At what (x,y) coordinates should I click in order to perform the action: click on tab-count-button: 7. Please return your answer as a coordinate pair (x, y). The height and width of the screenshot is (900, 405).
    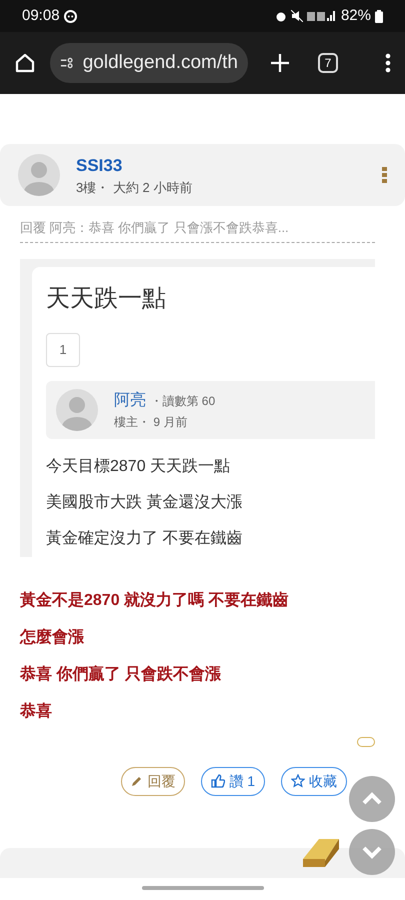
    Looking at the image, I should click on (328, 63).